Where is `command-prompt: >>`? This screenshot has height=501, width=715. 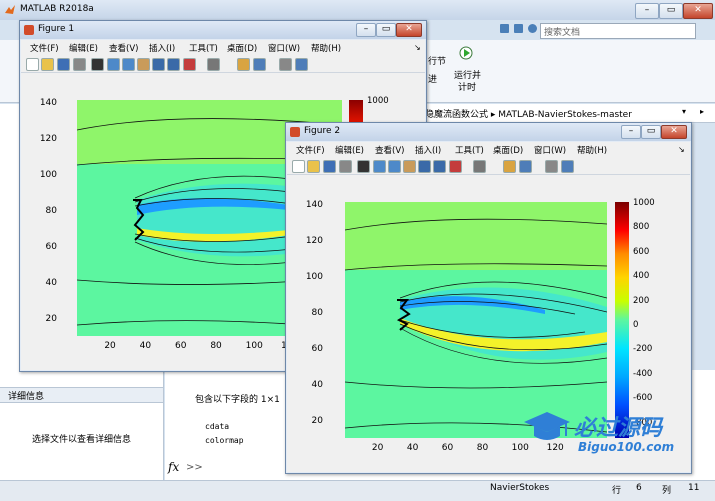
command-prompt: >> is located at coordinates (194, 467).